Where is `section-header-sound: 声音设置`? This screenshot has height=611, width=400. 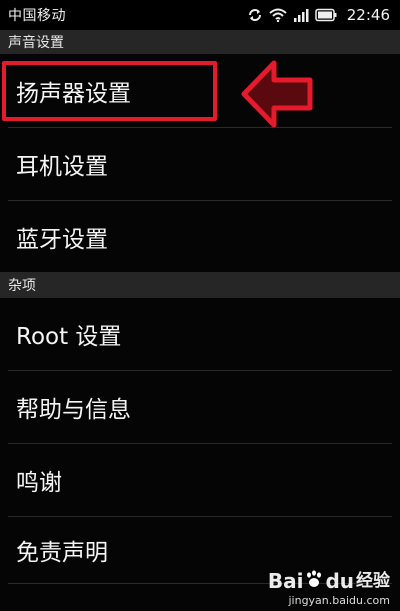 section-header-sound: 声音设置 is located at coordinates (200, 42).